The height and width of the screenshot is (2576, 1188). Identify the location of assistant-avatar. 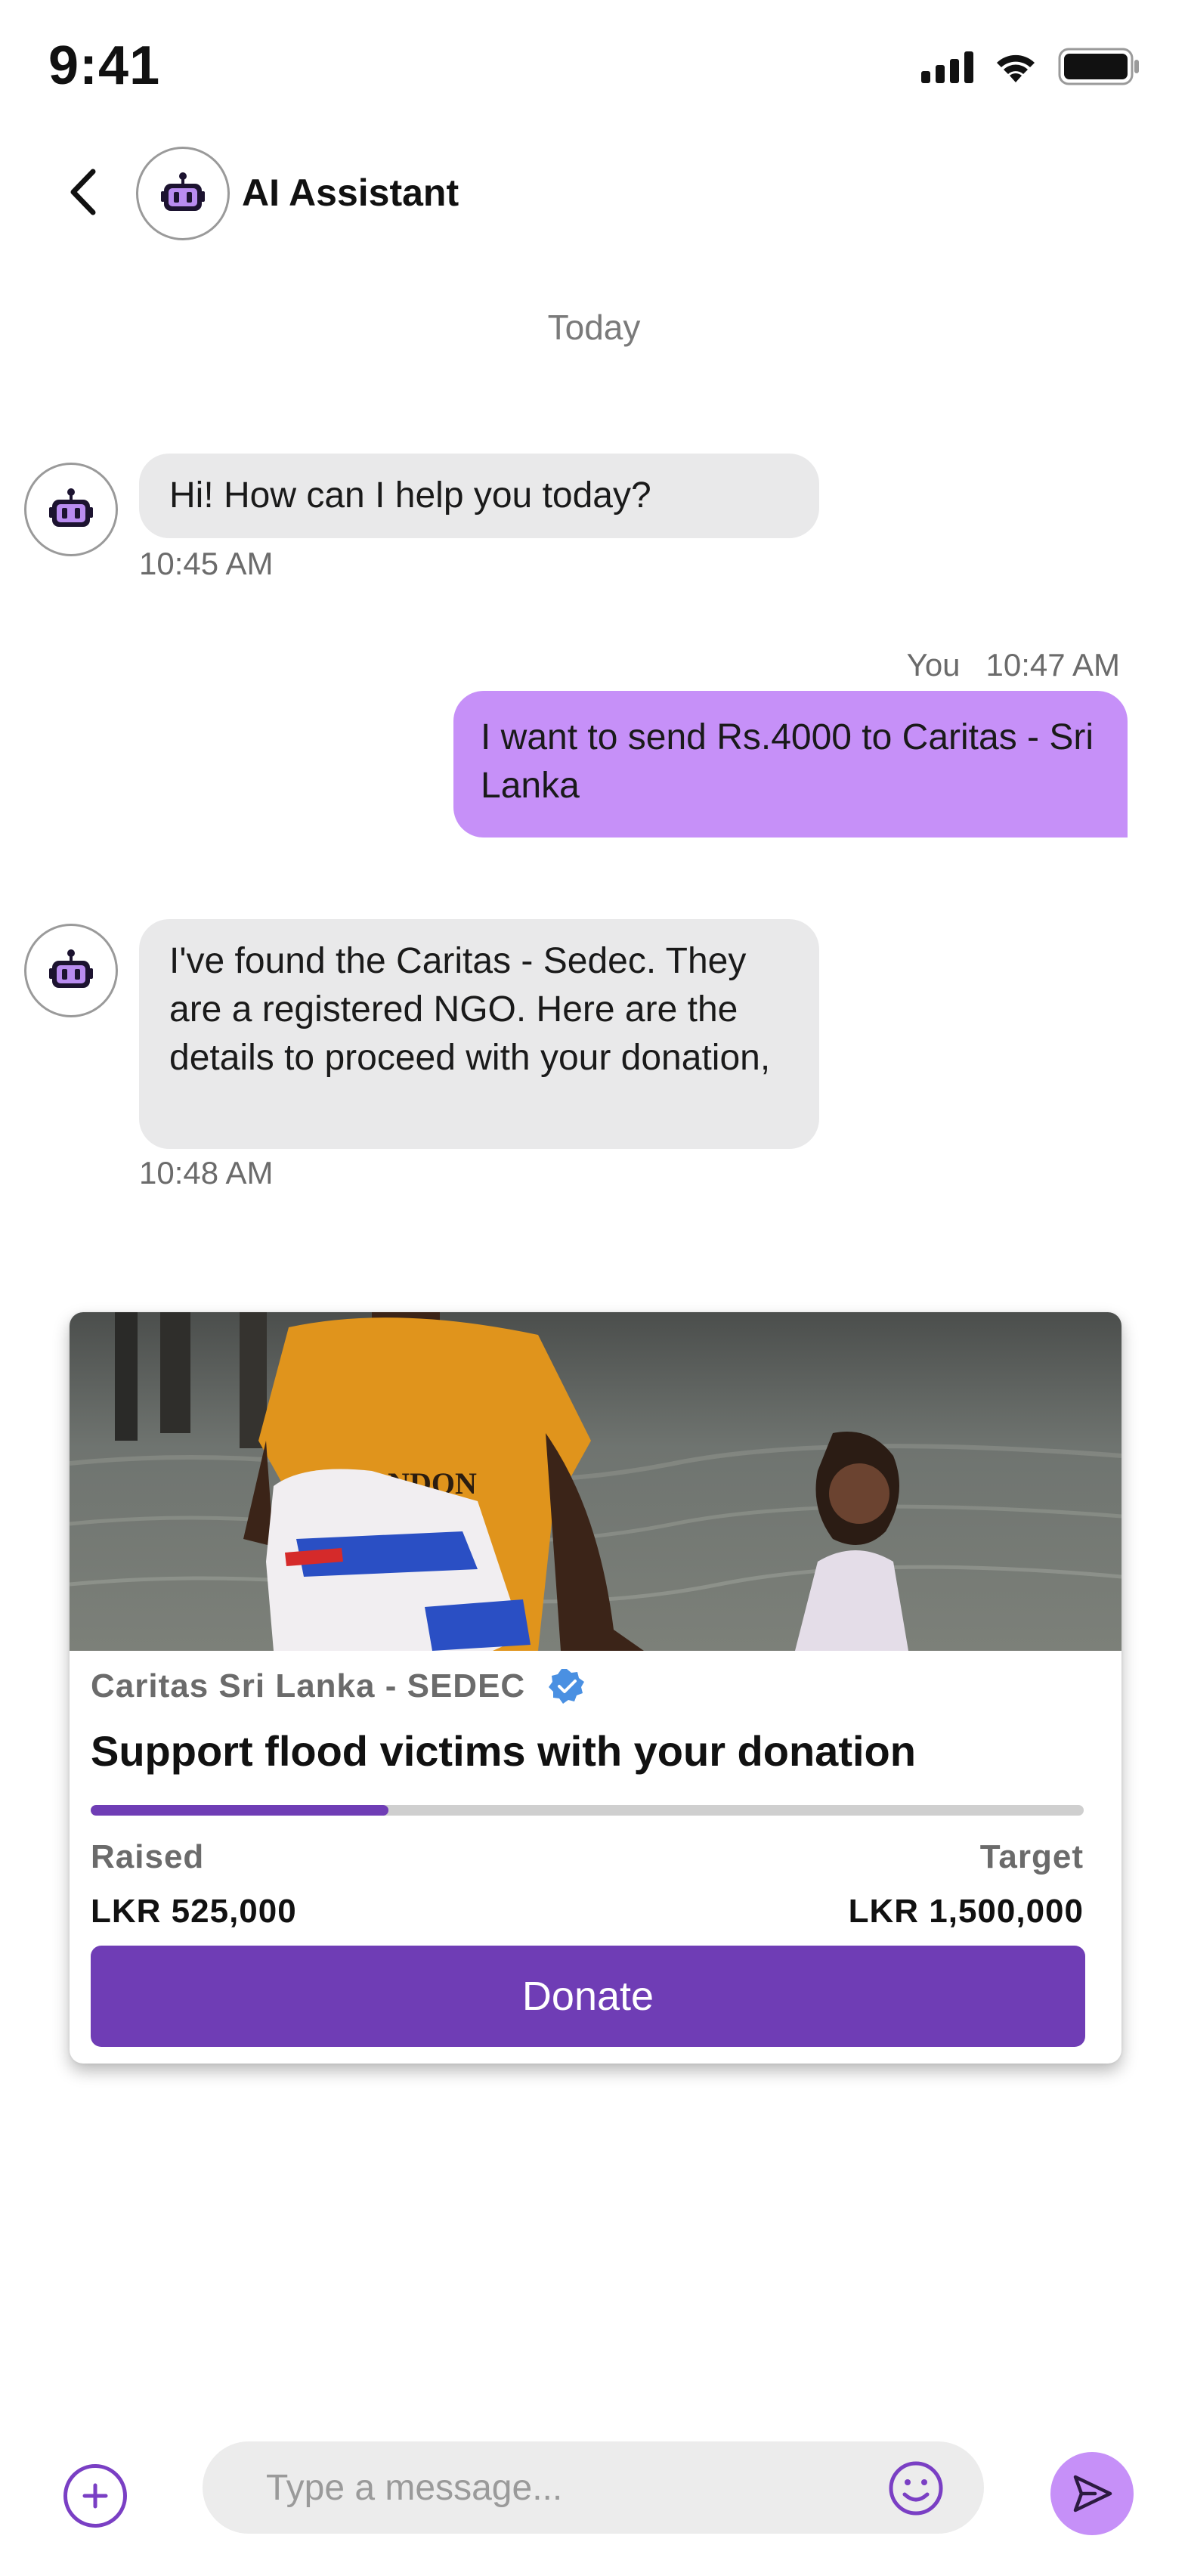
(183, 193).